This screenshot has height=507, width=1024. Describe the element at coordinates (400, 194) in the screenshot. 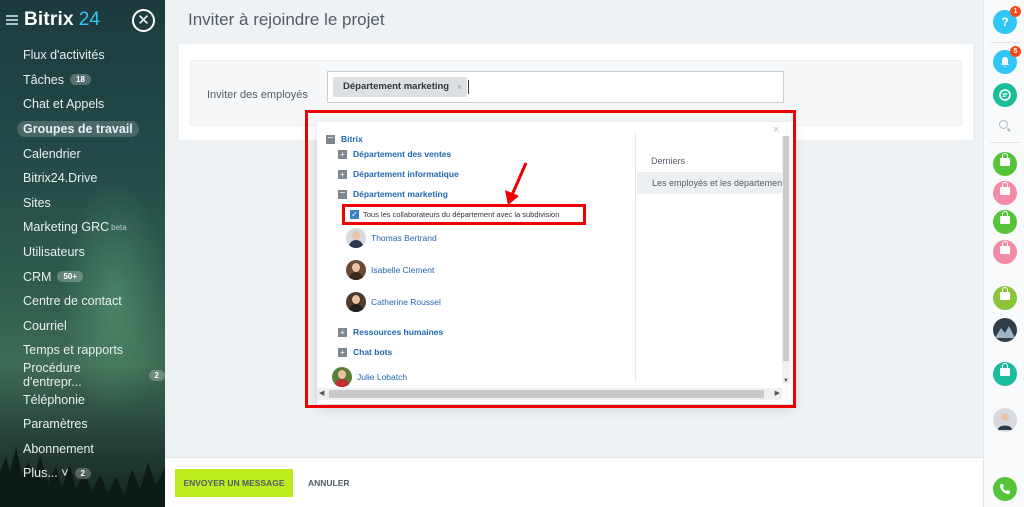

I see `department-label: Département marketing` at that location.